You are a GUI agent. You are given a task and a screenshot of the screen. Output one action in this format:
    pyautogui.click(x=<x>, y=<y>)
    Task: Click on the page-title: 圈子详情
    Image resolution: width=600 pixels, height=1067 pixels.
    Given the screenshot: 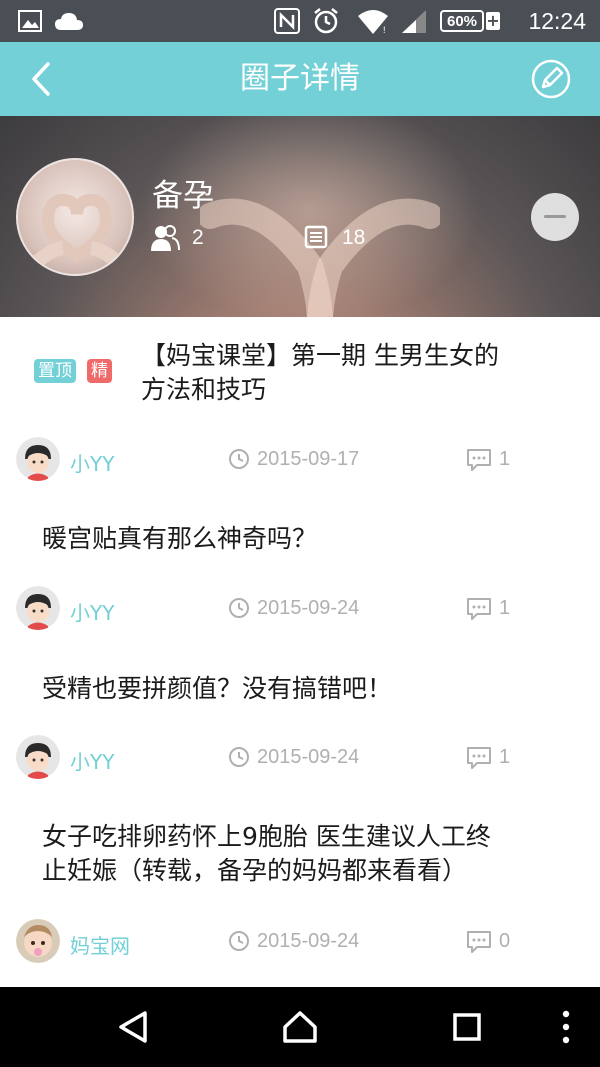 What is the action you would take?
    pyautogui.click(x=300, y=78)
    